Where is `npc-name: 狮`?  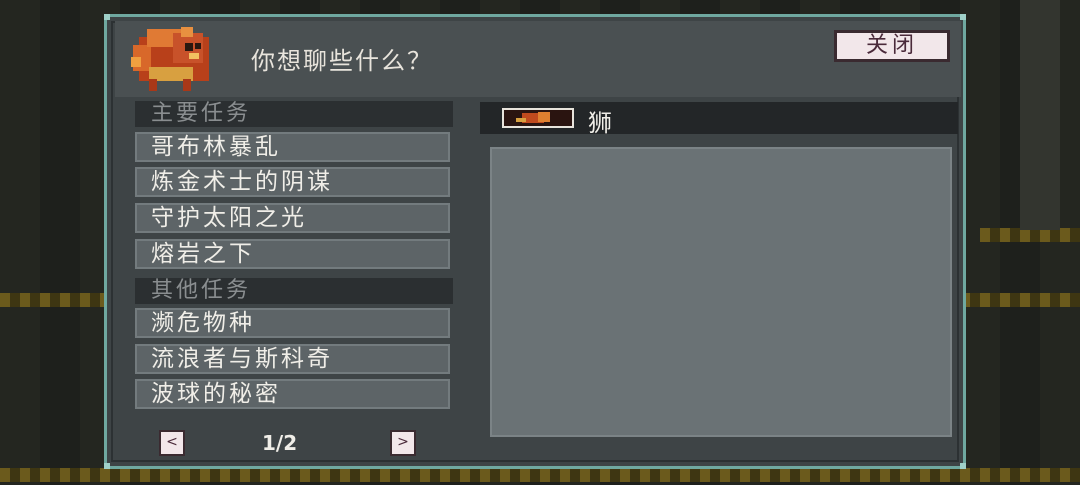
npc-name: 狮 is located at coordinates (600, 123).